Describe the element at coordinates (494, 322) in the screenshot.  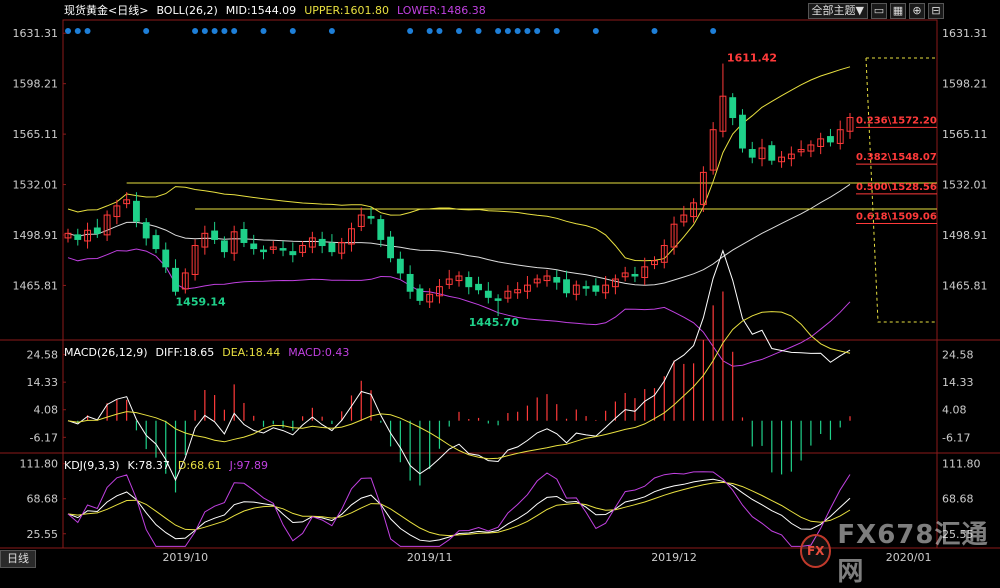
I see `price-annotation: 1445.70` at that location.